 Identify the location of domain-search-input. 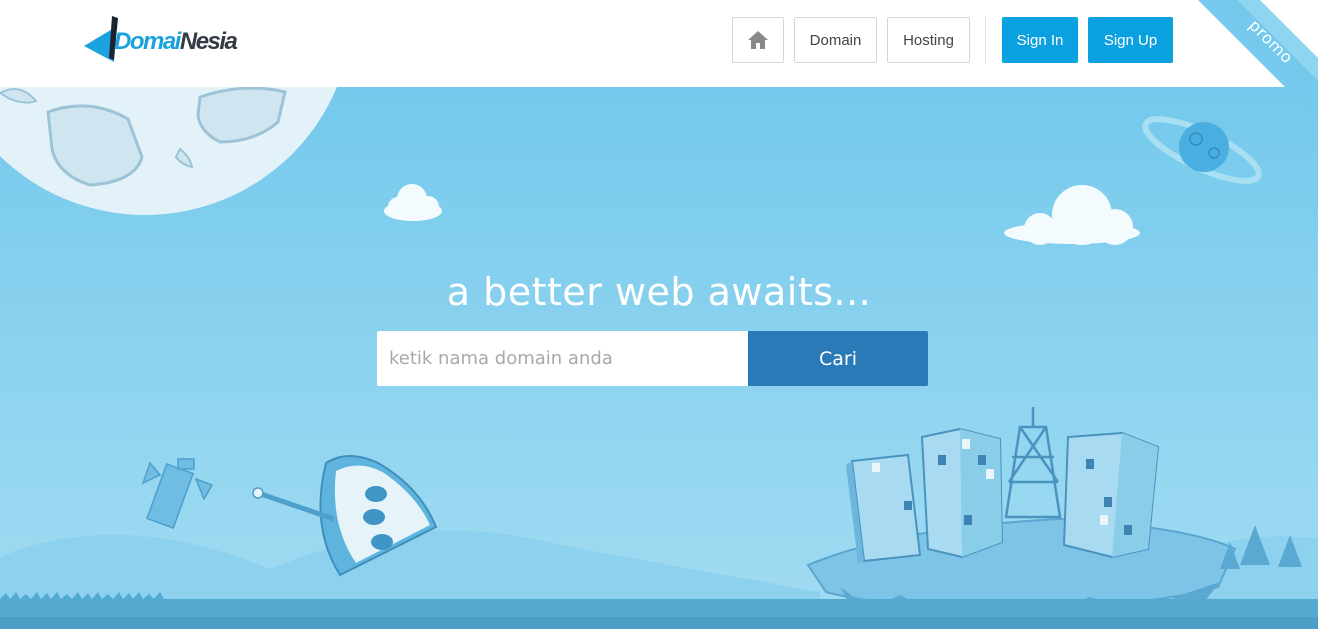
(562, 358).